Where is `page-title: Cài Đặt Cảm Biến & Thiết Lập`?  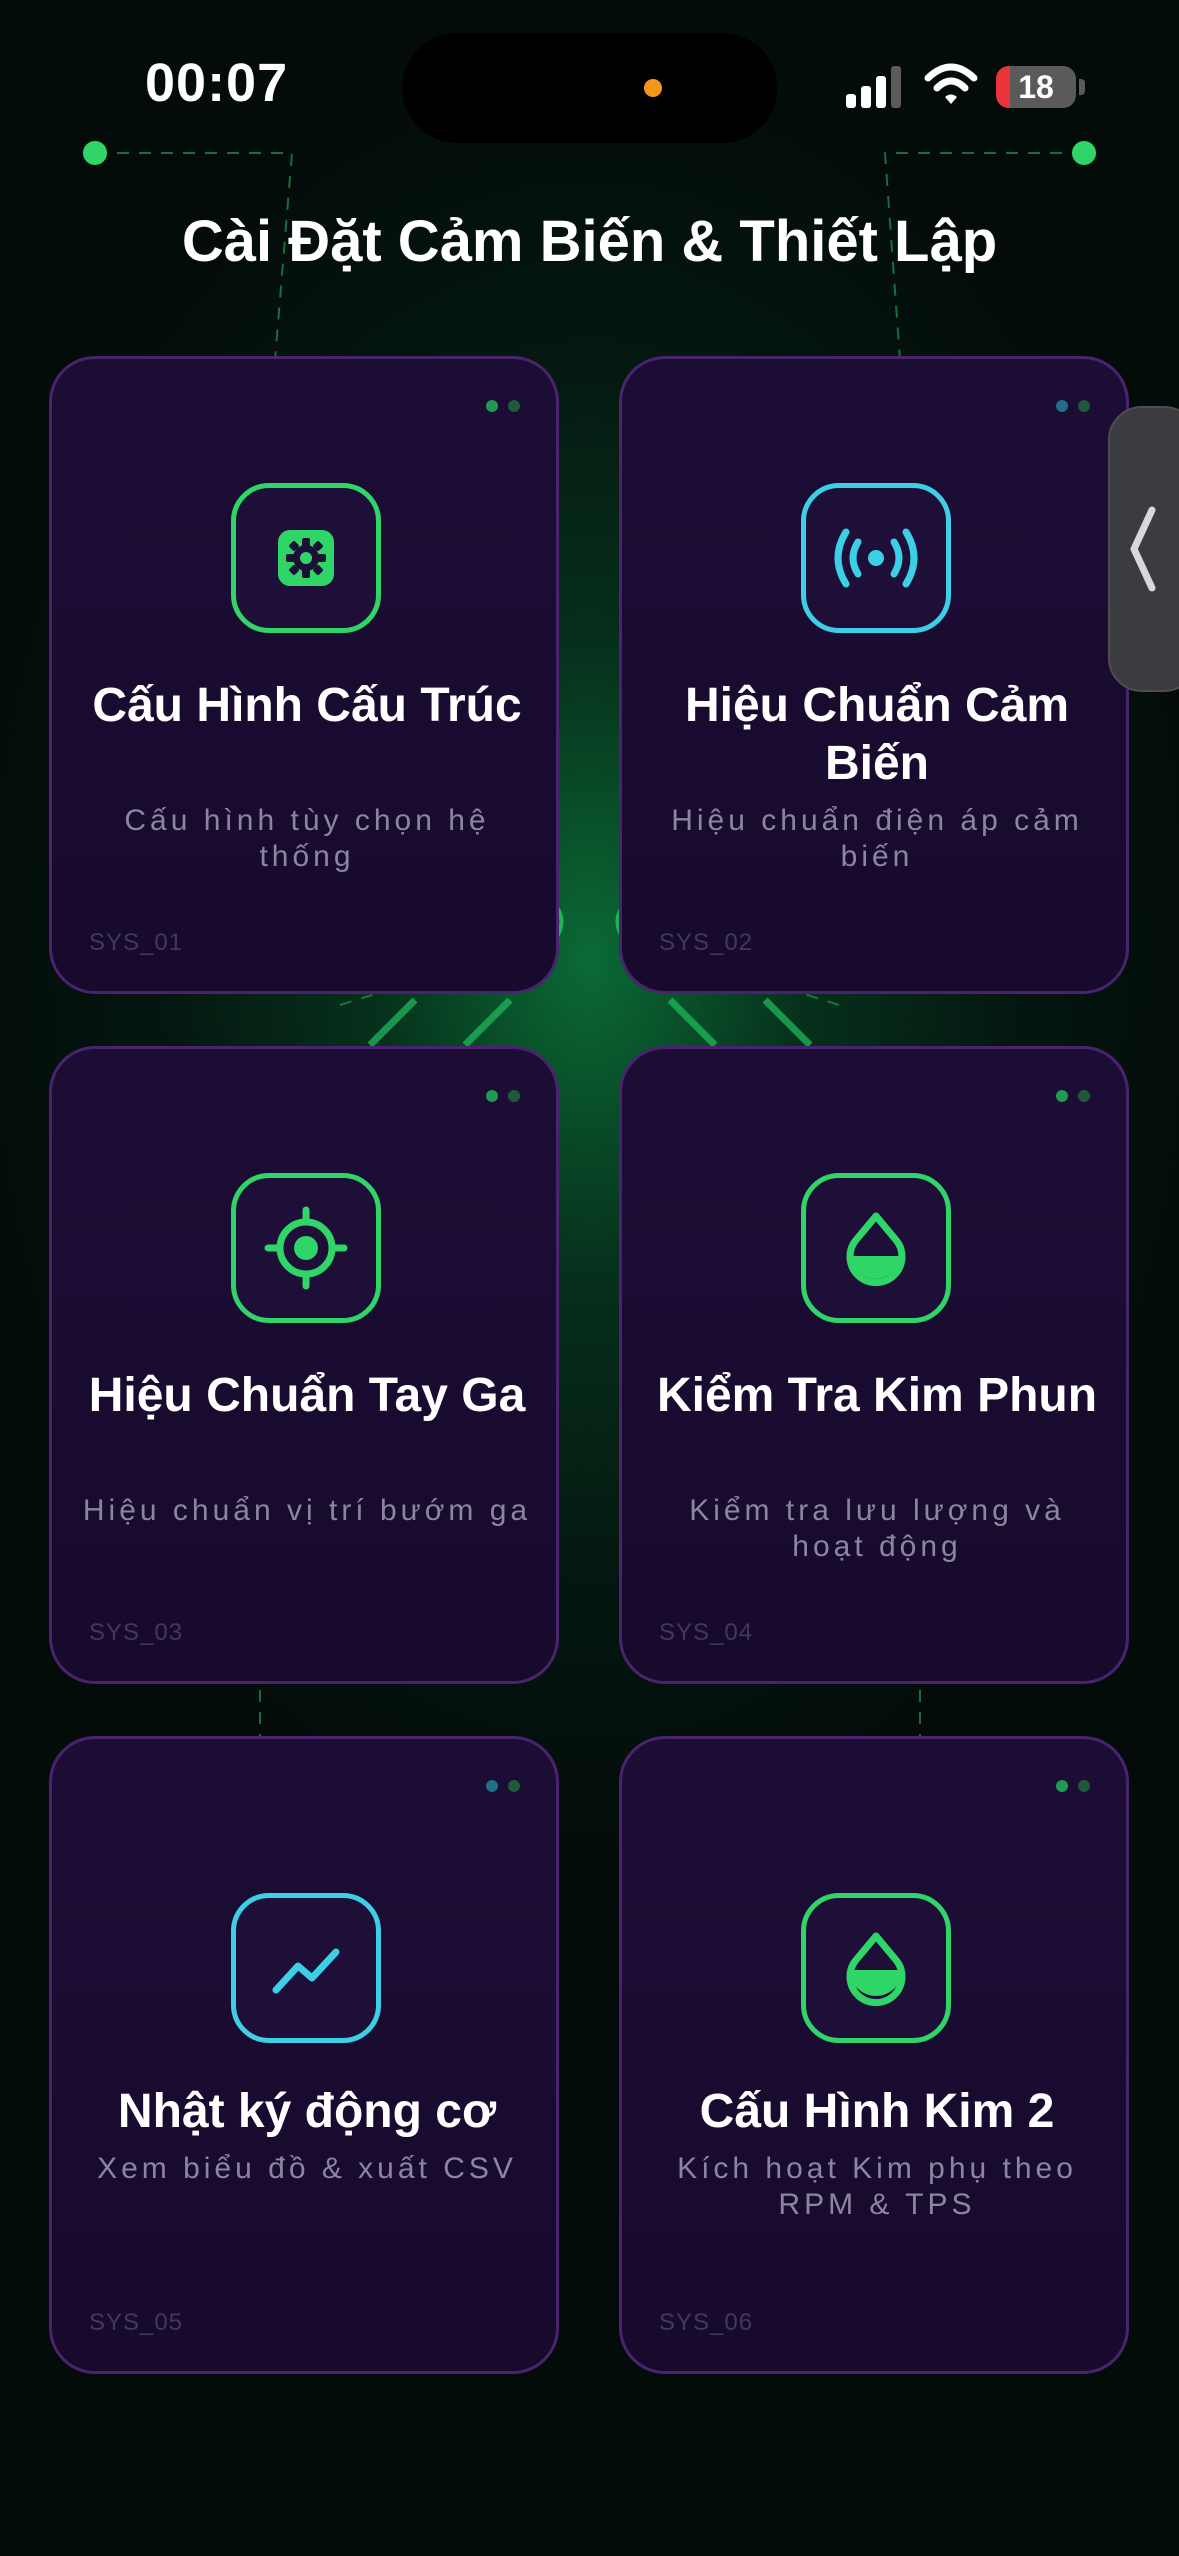
page-title: Cài Đặt Cảm Biến & Thiết Lập is located at coordinates (589, 241).